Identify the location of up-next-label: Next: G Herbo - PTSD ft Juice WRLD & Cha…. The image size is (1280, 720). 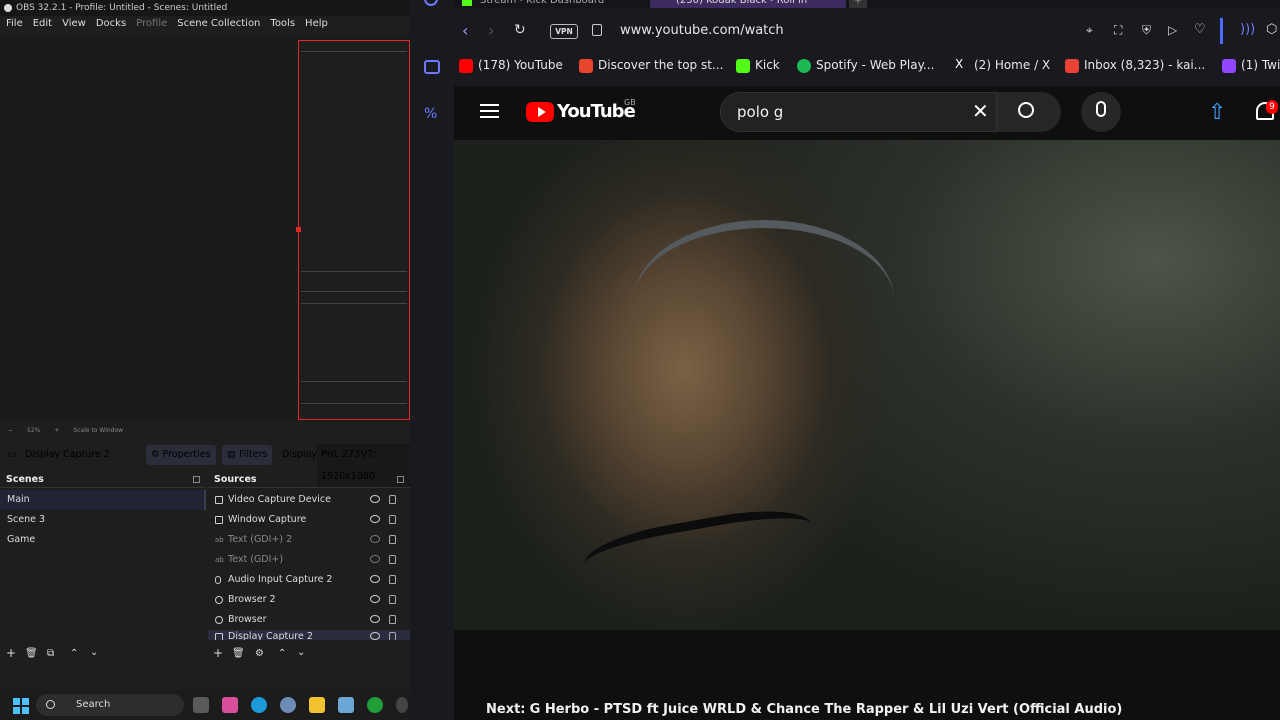
(804, 709).